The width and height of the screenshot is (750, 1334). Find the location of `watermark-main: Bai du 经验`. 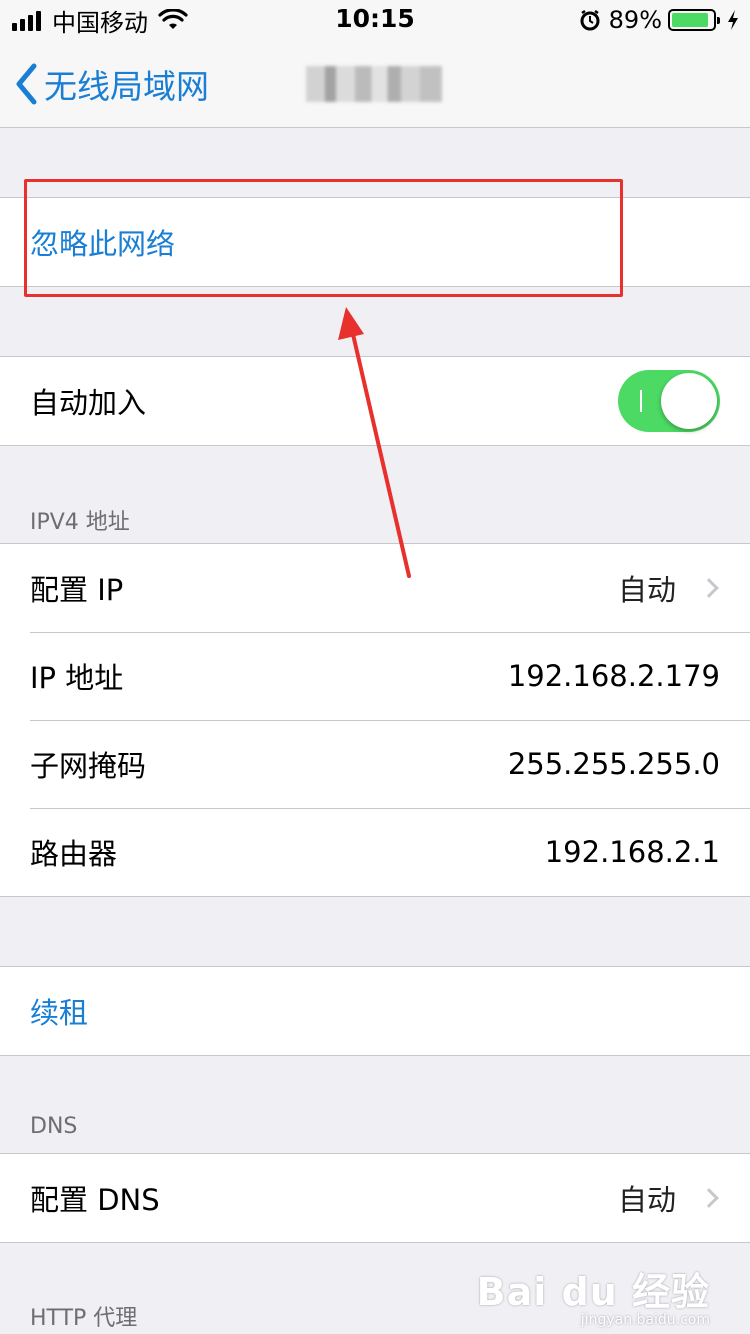

watermark-main: Bai du 经验 is located at coordinates (593, 1292).